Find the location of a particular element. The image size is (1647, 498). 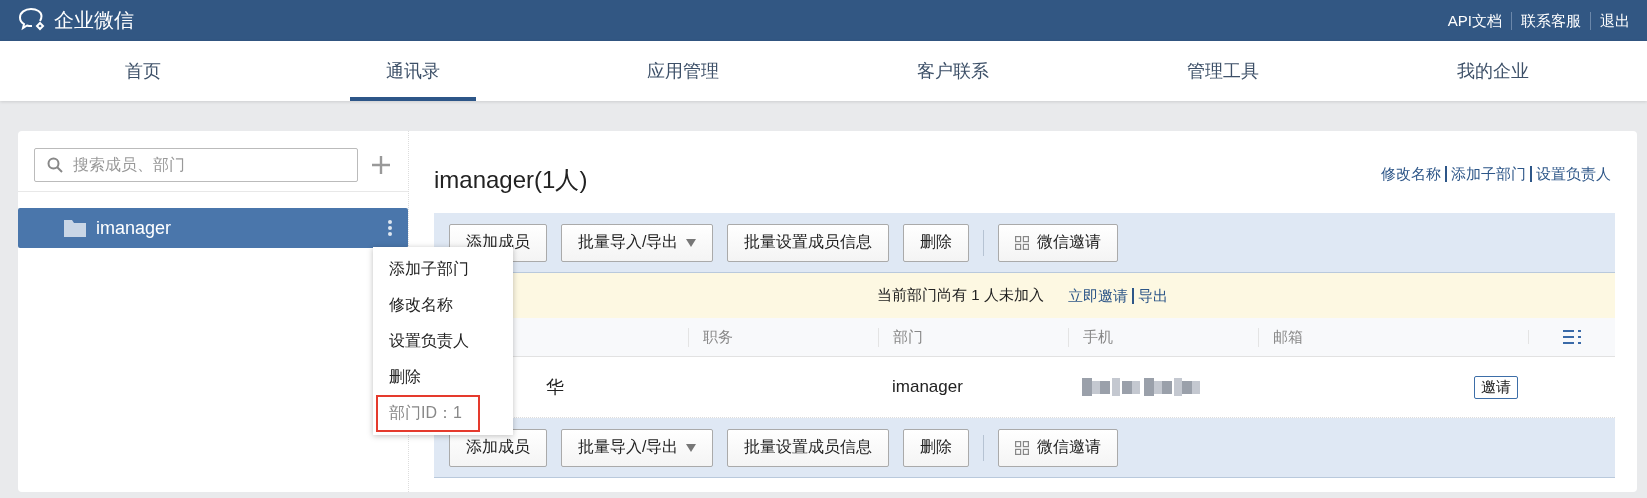

header-link: 退出 is located at coordinates (1614, 20).